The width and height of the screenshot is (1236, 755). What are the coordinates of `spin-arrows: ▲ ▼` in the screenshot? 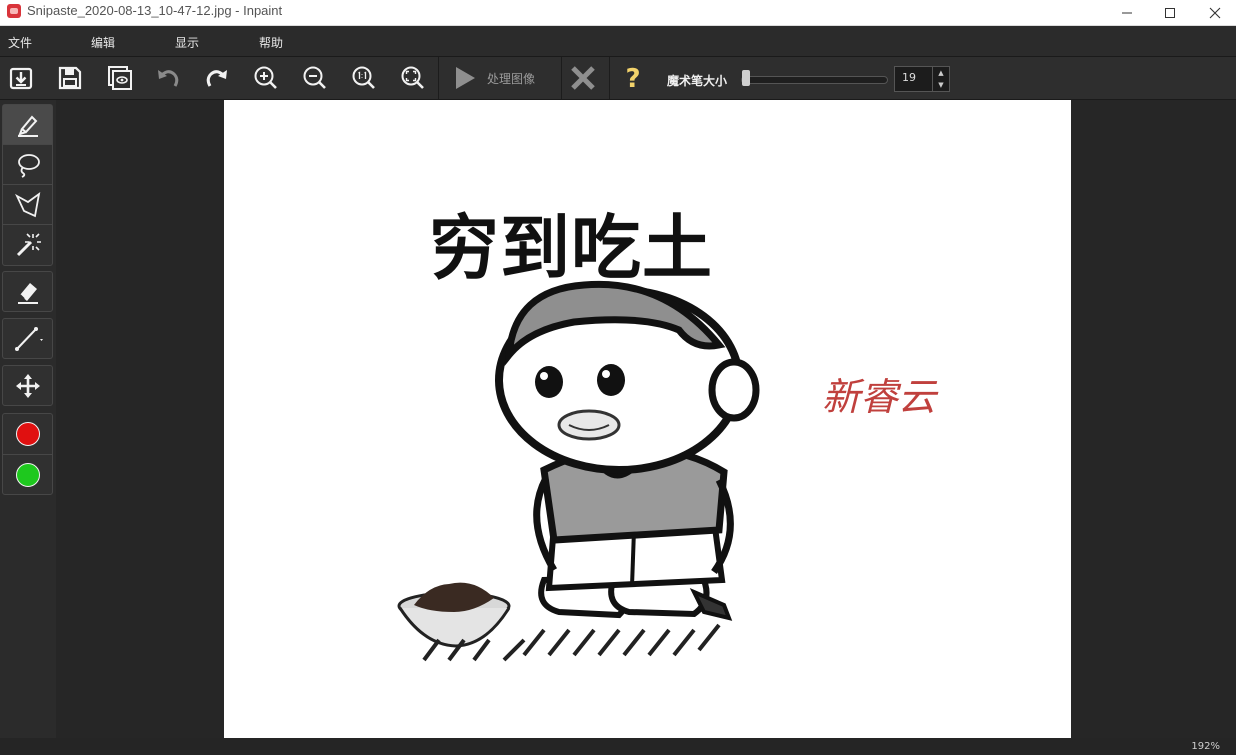 It's located at (940, 79).